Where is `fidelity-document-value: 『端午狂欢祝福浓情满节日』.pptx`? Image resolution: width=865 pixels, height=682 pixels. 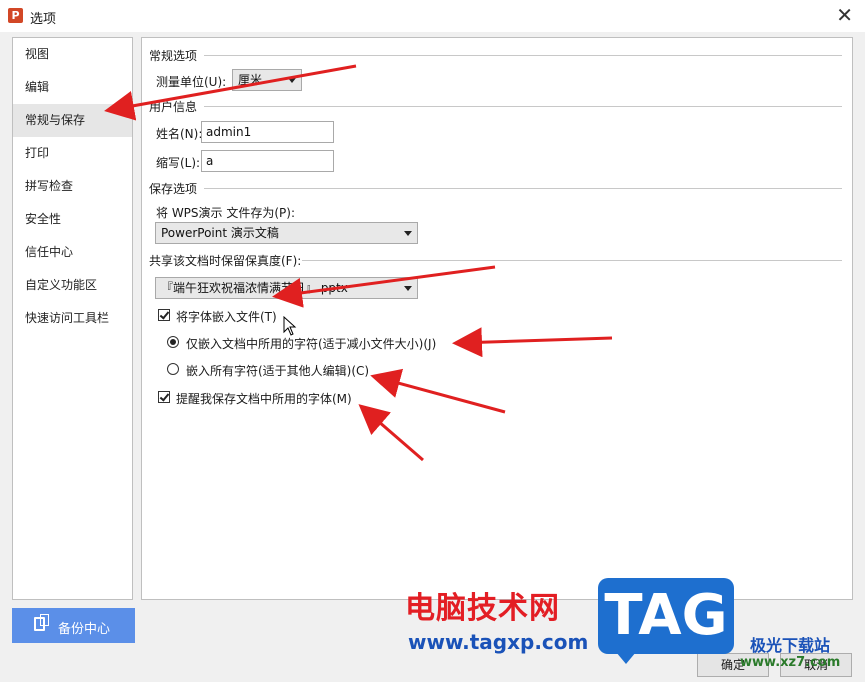
fidelity-document-value: 『端午狂欢祝福浓情满节日』.pptx is located at coordinates (254, 288).